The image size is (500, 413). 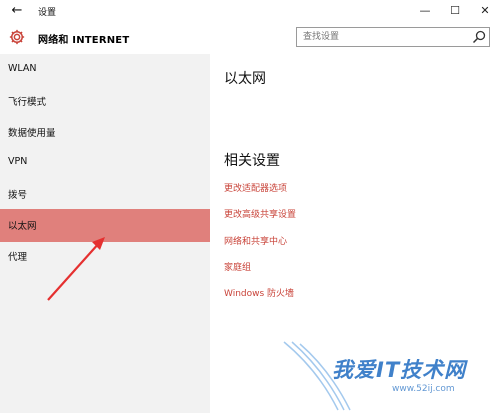 I want to click on link-change-adapter-options: 更改适配器选项, so click(x=255, y=187).